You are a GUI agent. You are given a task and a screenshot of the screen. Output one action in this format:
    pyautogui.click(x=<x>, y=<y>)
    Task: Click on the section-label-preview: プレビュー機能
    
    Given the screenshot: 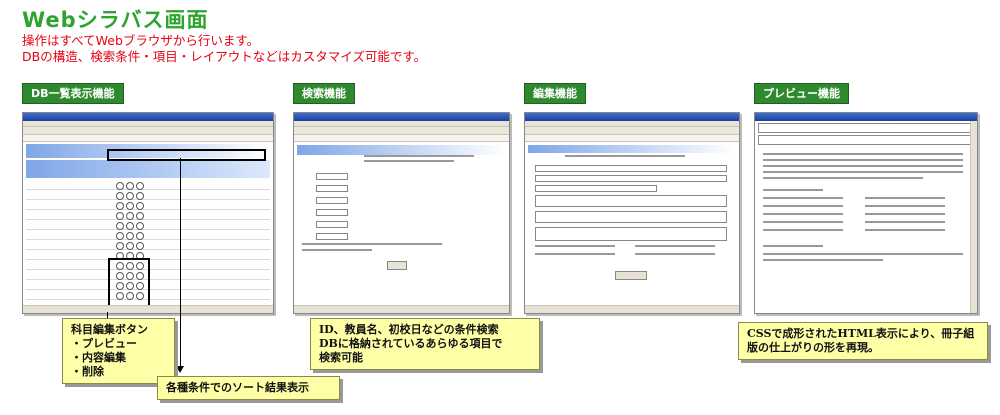 What is the action you would take?
    pyautogui.click(x=801, y=93)
    